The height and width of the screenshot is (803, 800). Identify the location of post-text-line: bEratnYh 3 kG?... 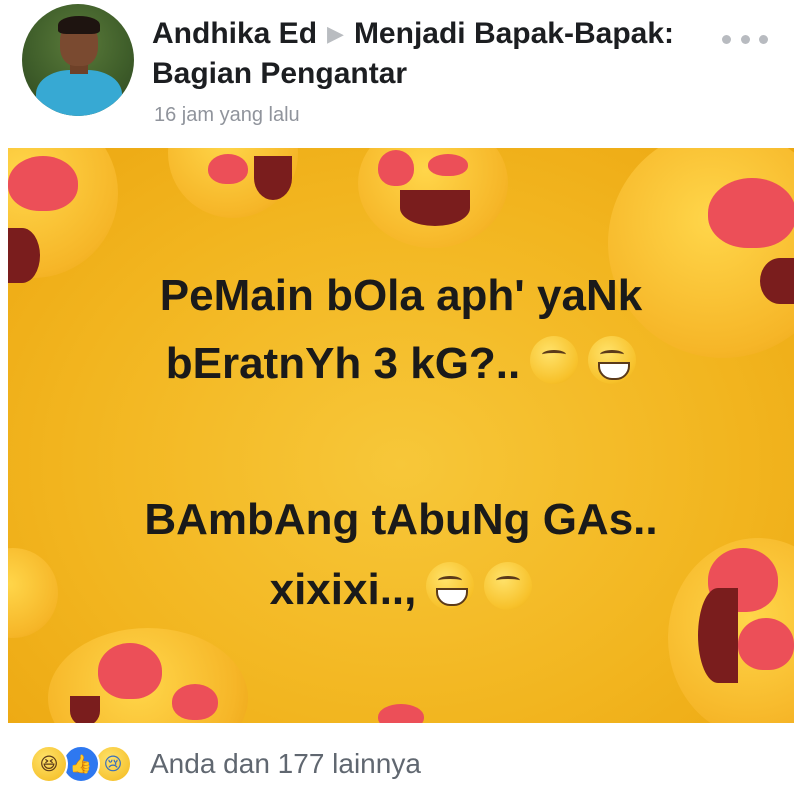
(401, 364).